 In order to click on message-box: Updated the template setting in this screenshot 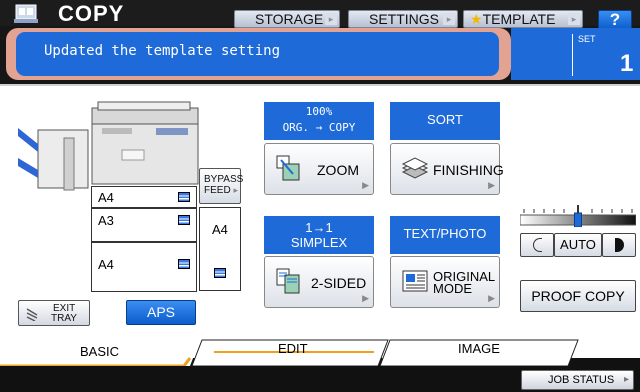, I will do `click(257, 54)`.